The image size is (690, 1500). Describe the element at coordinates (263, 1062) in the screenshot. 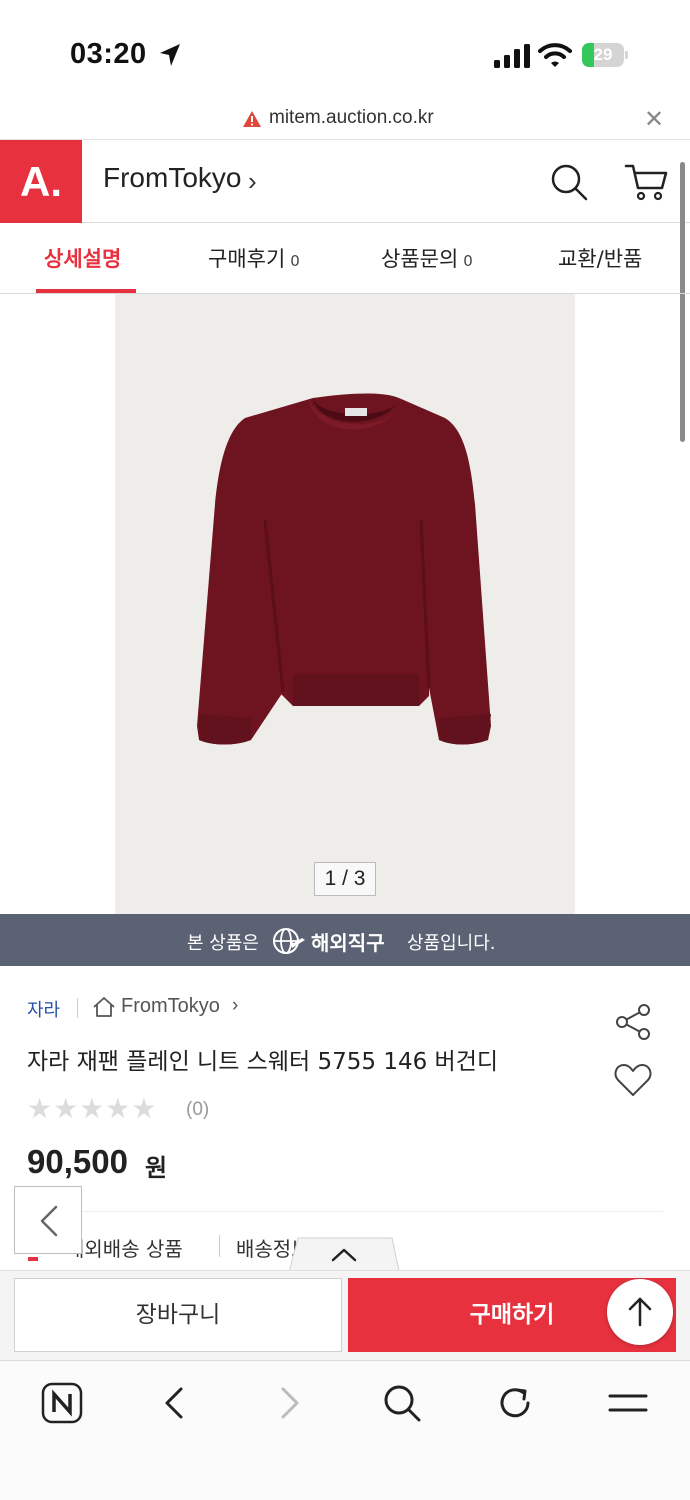

I see `product-title: 자라 재팬 플레인 니트 스웨터 5755 146 버건디` at that location.